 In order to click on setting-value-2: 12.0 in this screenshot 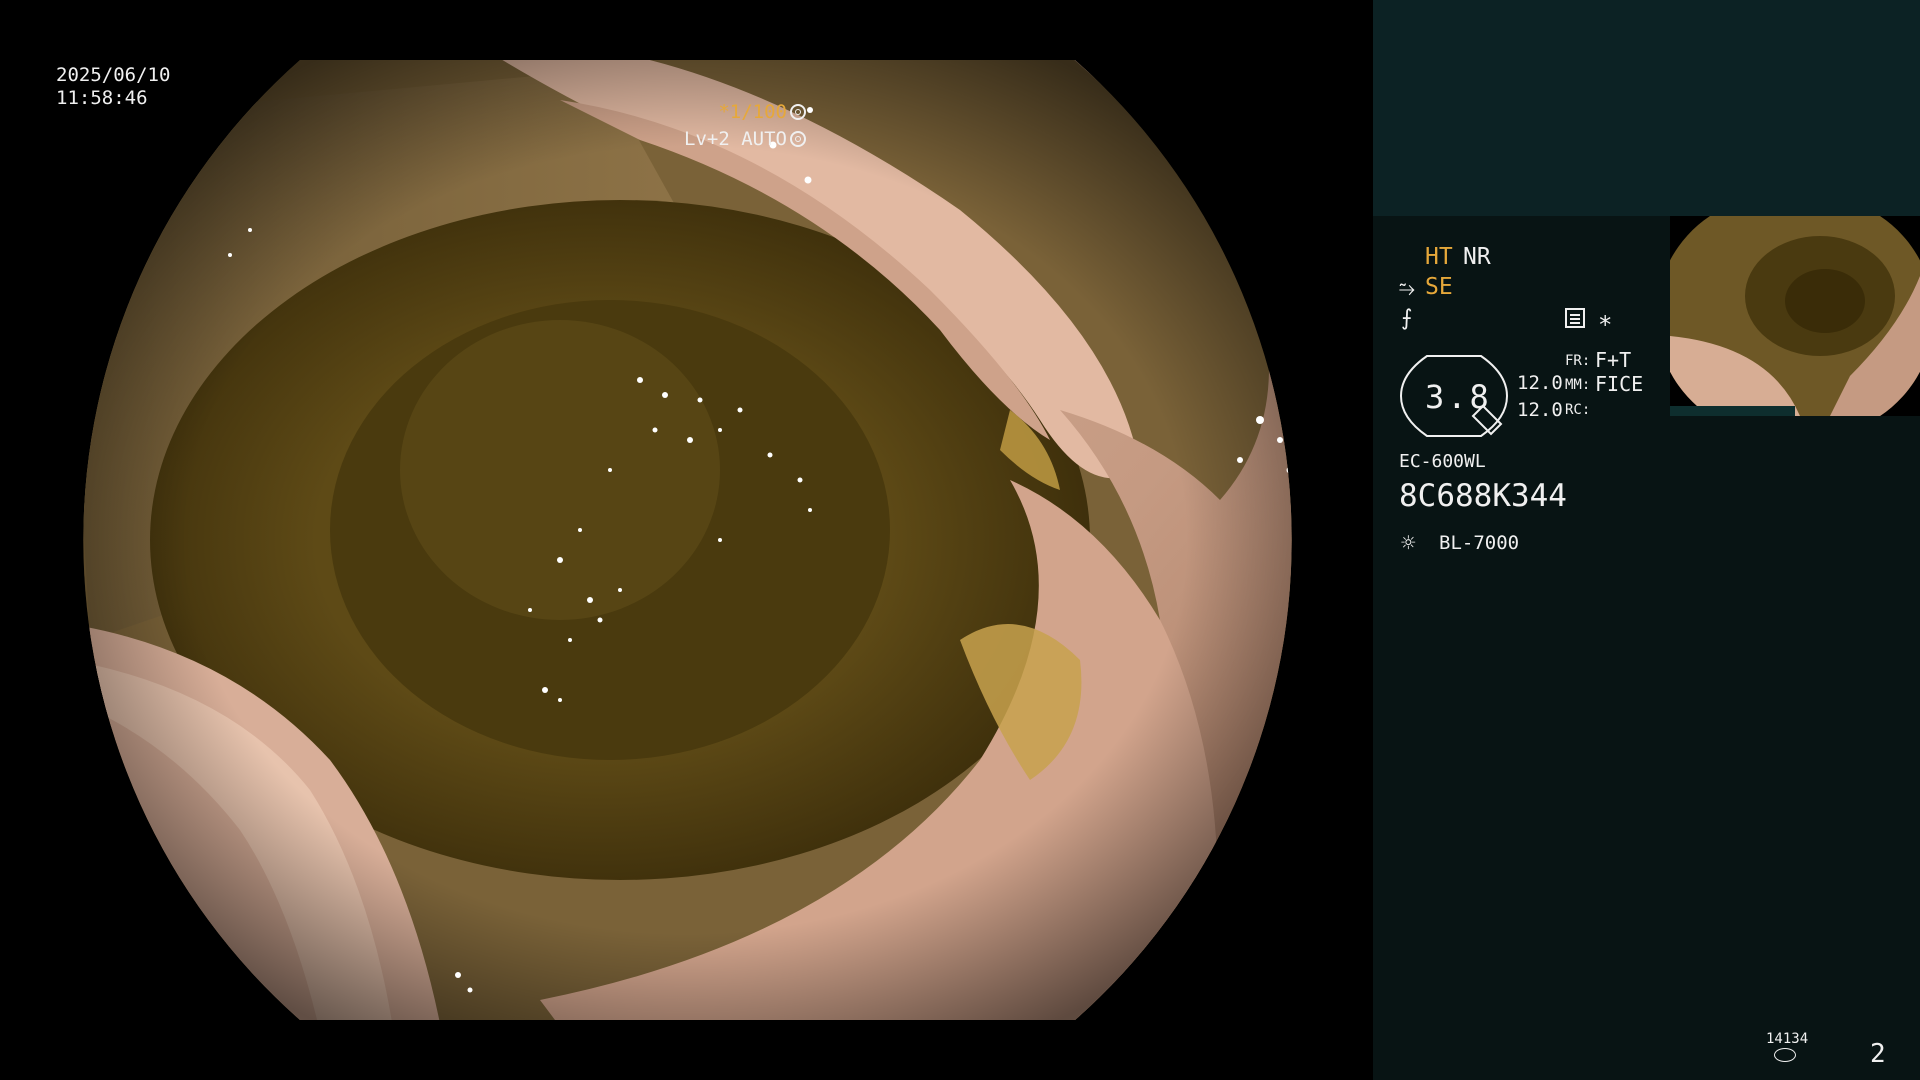, I will do `click(1540, 410)`.